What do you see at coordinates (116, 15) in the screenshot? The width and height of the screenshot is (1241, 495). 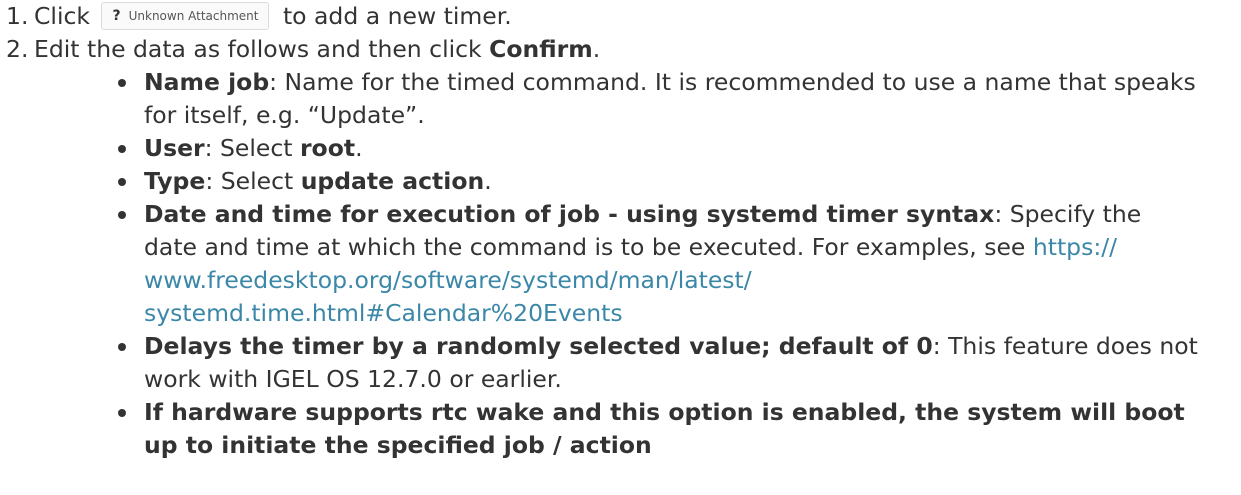 I see `question-mark-icon: ?` at bounding box center [116, 15].